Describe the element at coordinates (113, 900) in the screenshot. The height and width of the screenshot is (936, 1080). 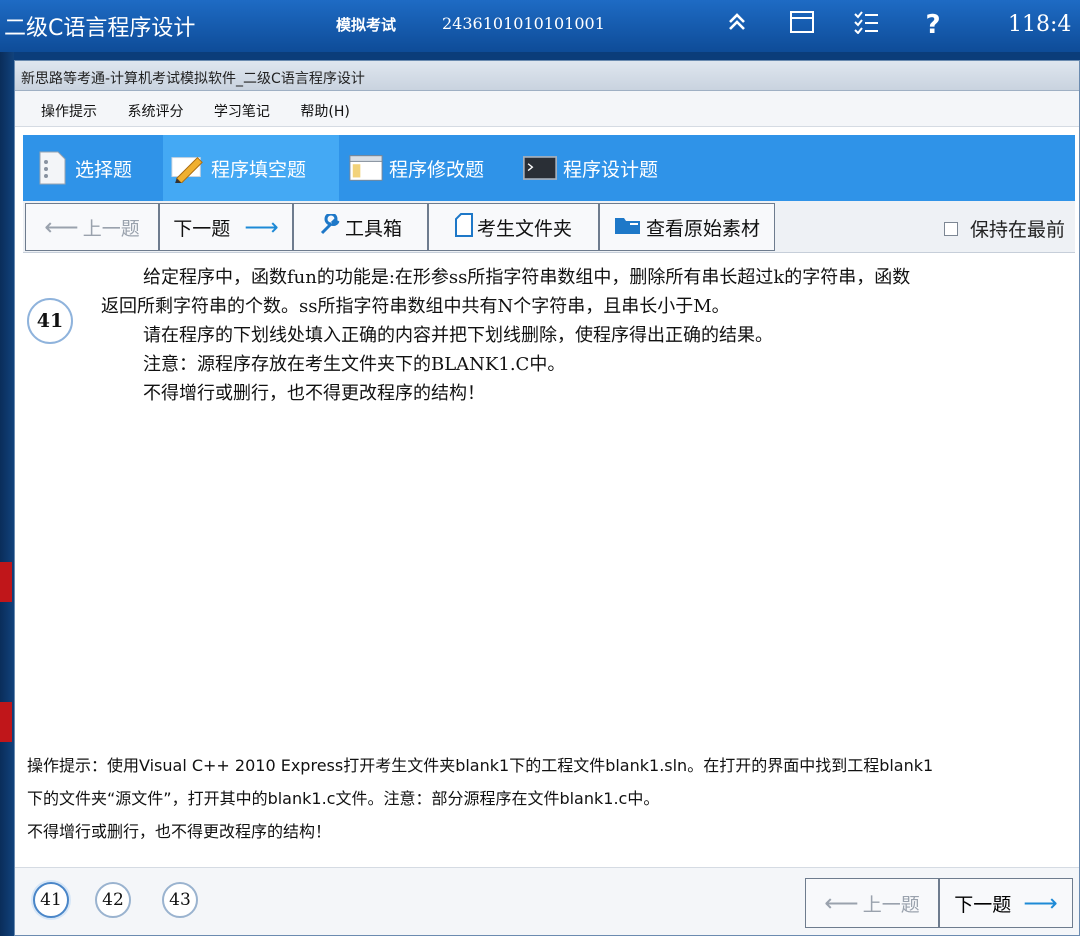
I see `question-number-42: 42` at that location.